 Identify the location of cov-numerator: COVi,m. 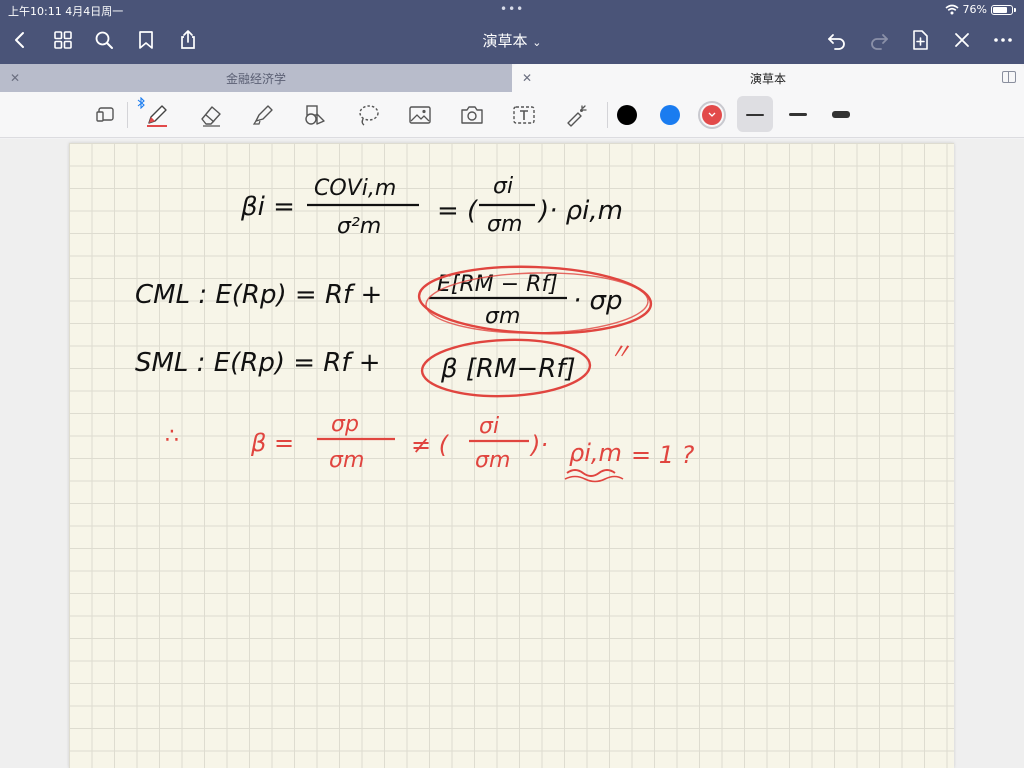
(355, 188).